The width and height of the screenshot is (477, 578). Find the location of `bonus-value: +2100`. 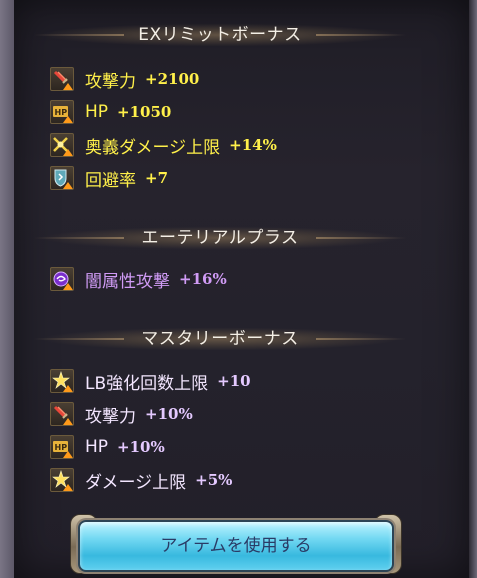

bonus-value: +2100 is located at coordinates (172, 79).